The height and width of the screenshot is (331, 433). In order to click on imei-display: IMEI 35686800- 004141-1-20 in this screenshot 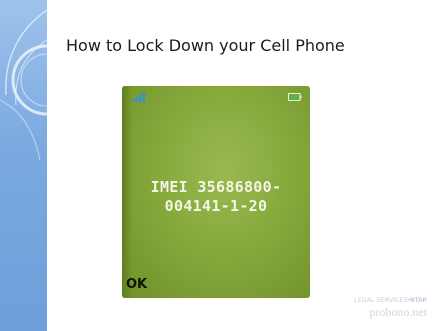, I will do `click(216, 197)`.